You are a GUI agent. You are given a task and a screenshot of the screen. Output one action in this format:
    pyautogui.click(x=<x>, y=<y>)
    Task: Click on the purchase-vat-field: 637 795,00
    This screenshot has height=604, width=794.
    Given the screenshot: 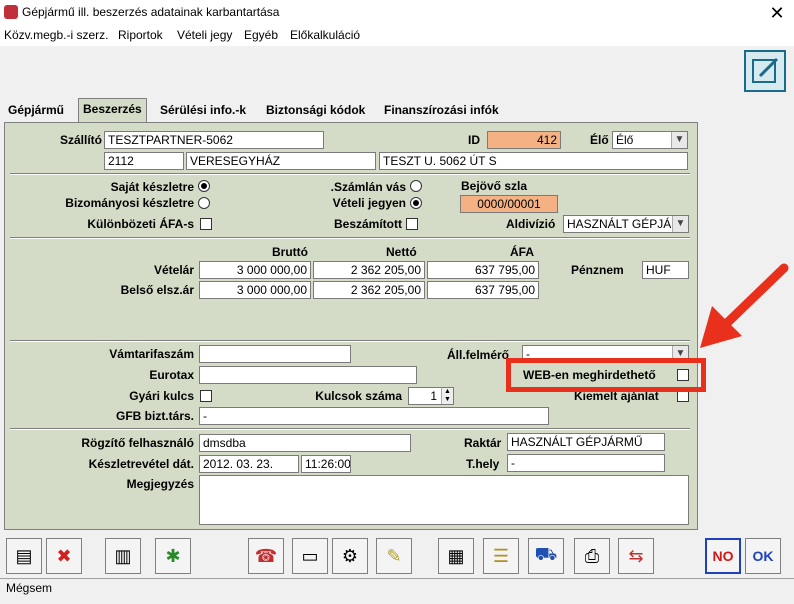 What is the action you would take?
    pyautogui.click(x=483, y=270)
    